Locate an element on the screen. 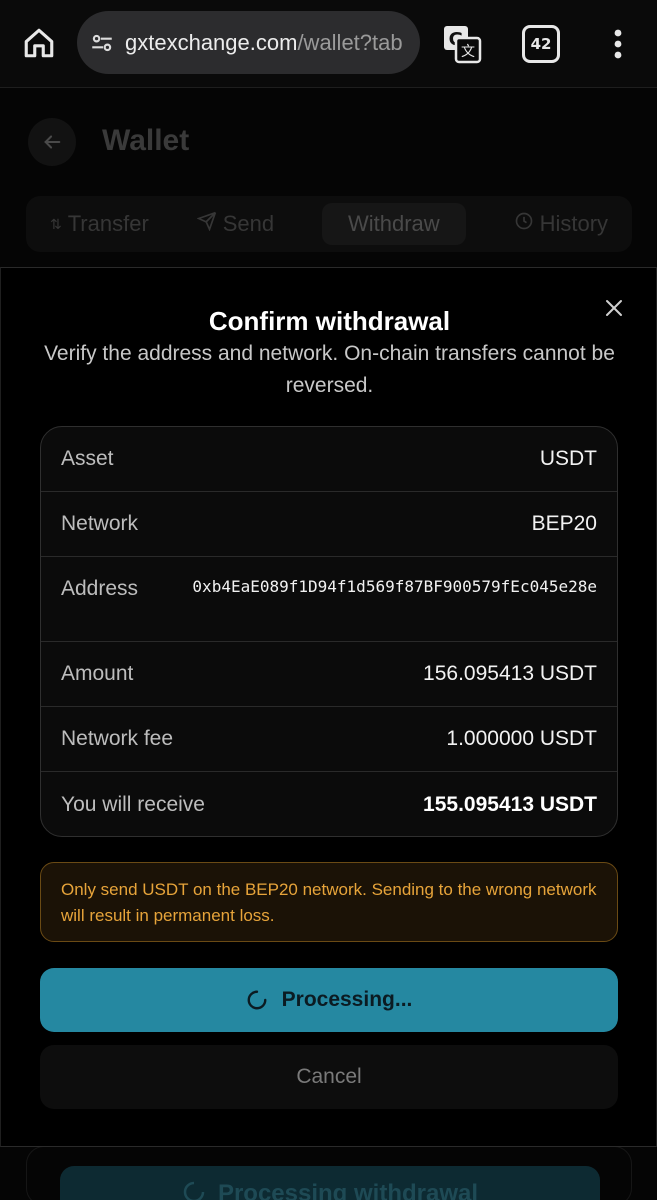  detail-row-you-will-receive: You will receive 155.095413 USDT is located at coordinates (329, 804).